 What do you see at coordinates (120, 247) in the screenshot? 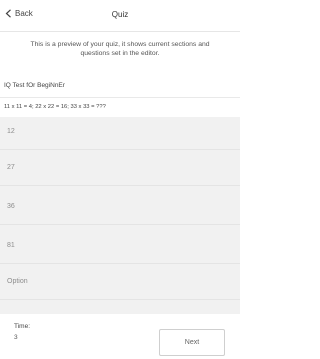
I see `answer-option: 81` at bounding box center [120, 247].